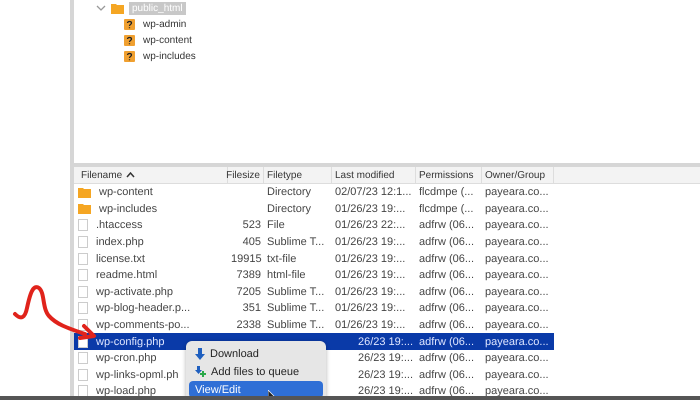  Describe the element at coordinates (252, 225) in the screenshot. I see `filesize-cell-text: 523` at that location.